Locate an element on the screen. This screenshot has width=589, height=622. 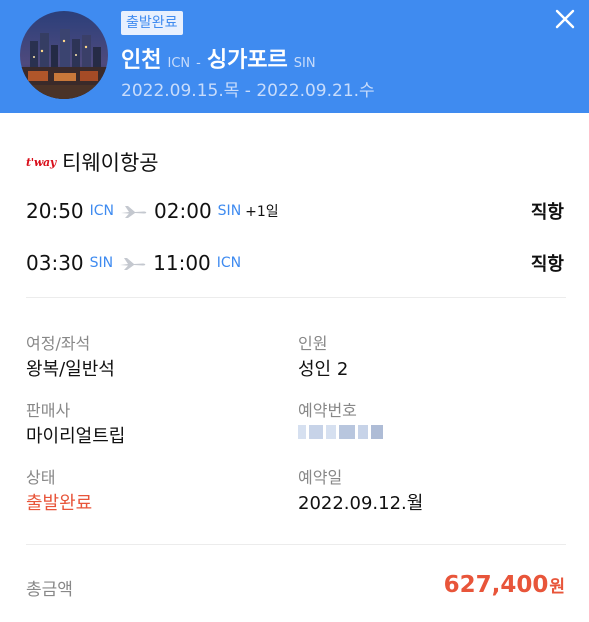
destination-city: 싱가포르 is located at coordinates (247, 60).